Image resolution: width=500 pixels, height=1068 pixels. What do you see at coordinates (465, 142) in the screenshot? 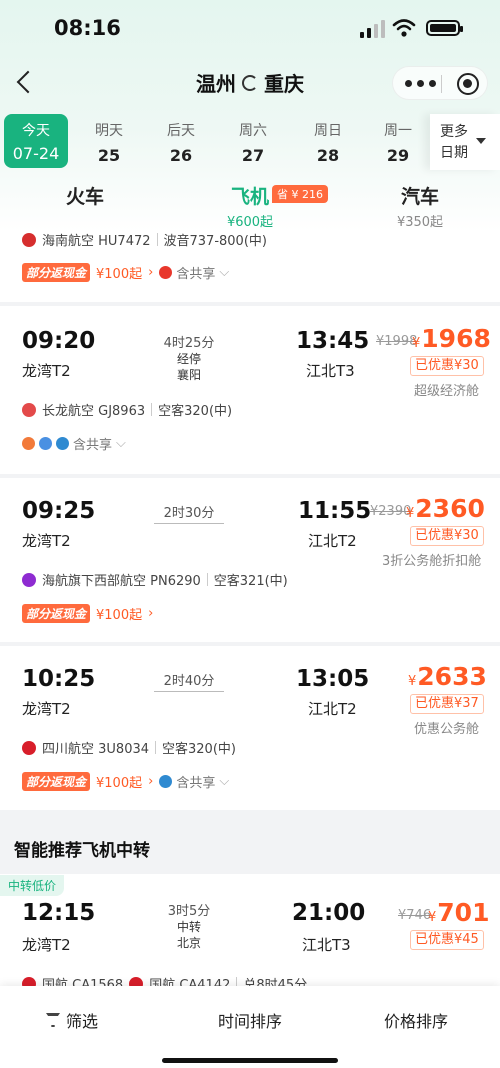
I see `more-dates-button: 更多 日期` at bounding box center [465, 142].